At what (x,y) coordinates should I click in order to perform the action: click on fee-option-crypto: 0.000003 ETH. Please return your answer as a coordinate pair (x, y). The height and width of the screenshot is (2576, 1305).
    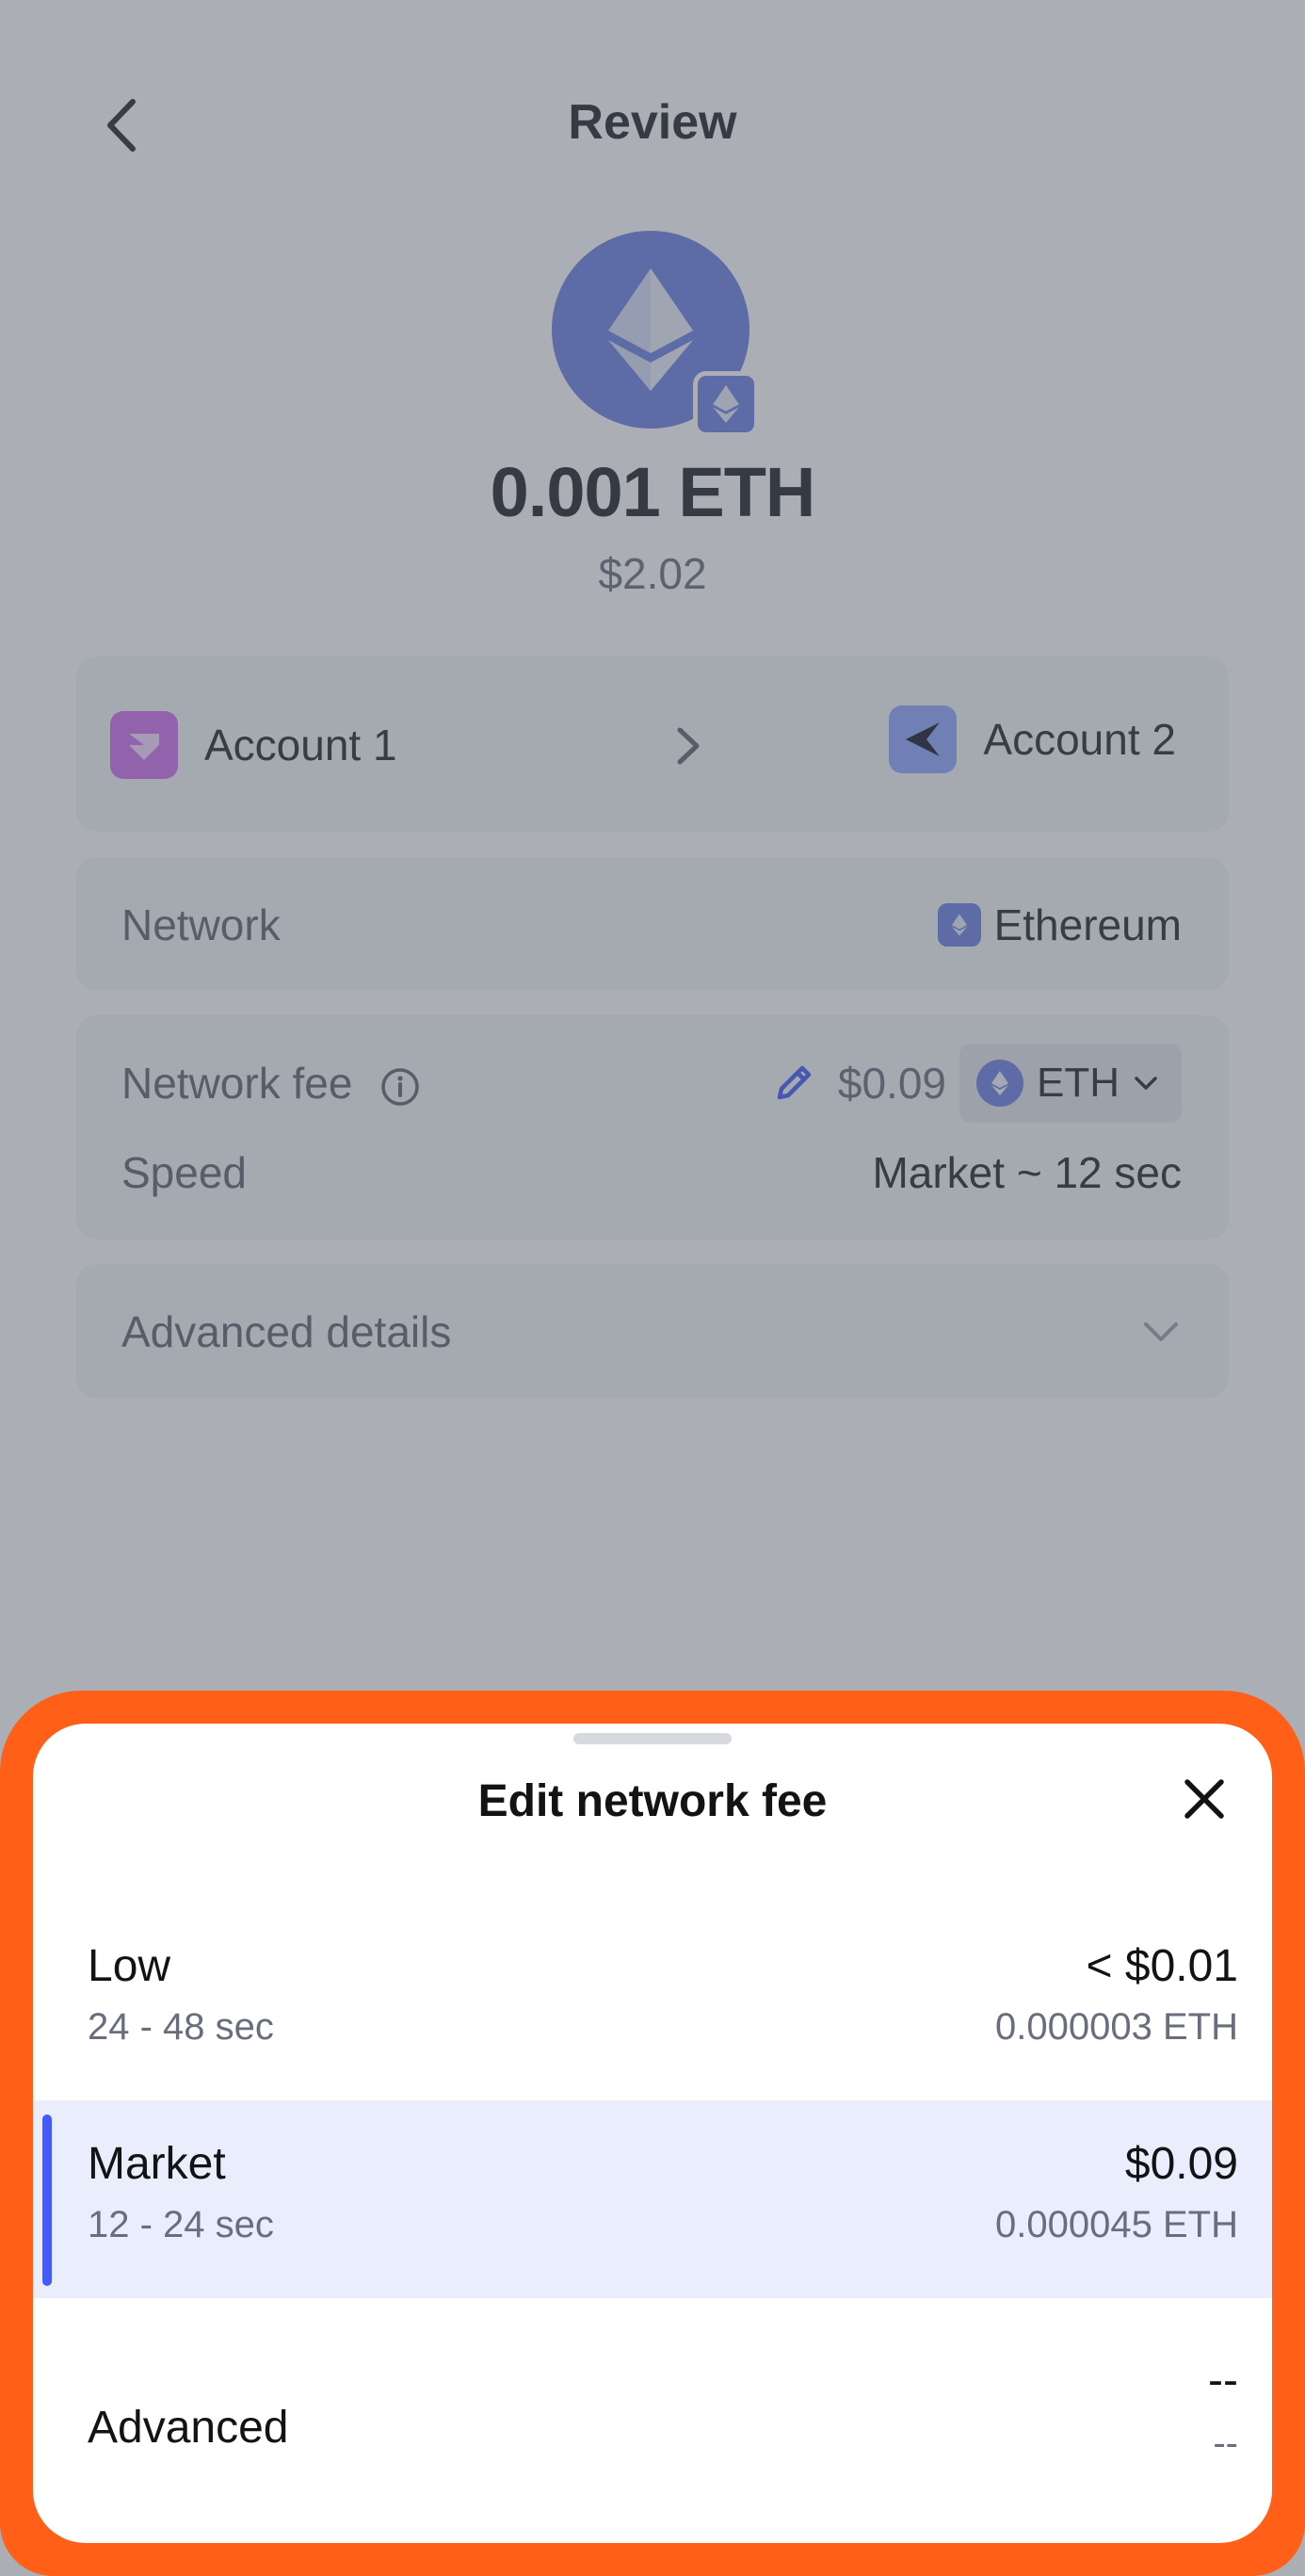
    Looking at the image, I should click on (1116, 2027).